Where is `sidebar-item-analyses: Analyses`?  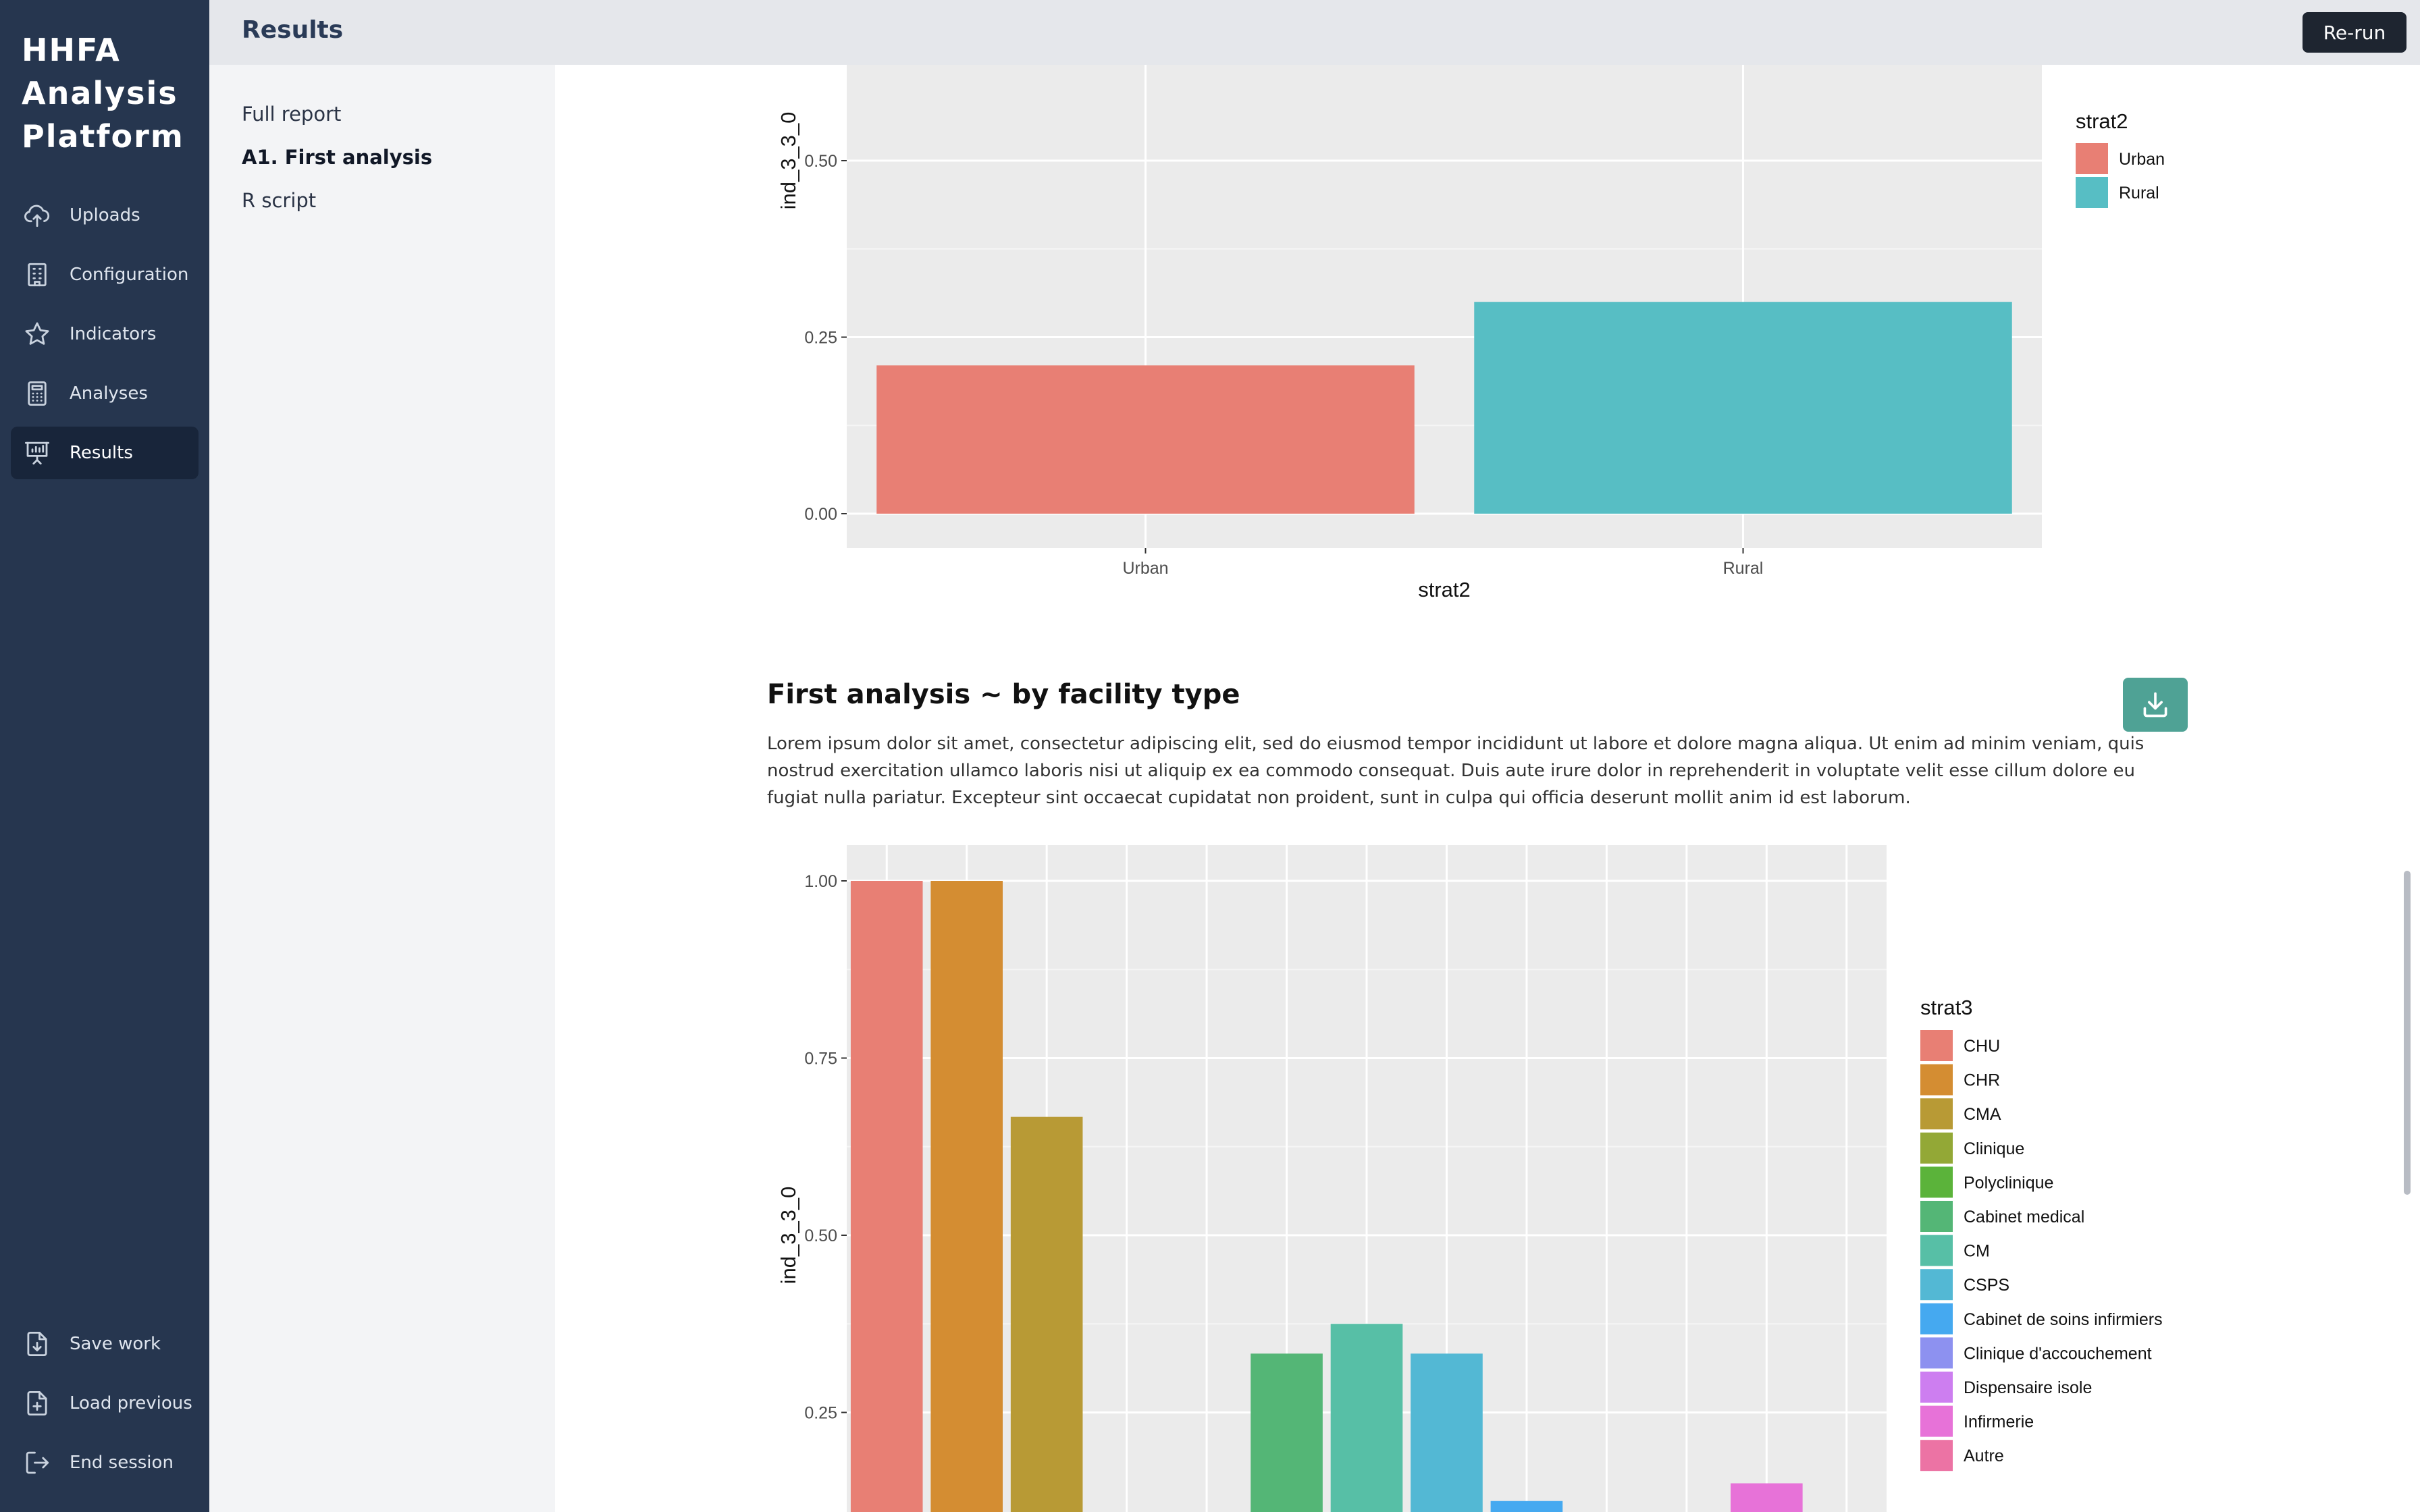
sidebar-item-analyses: Analyses is located at coordinates (105, 393).